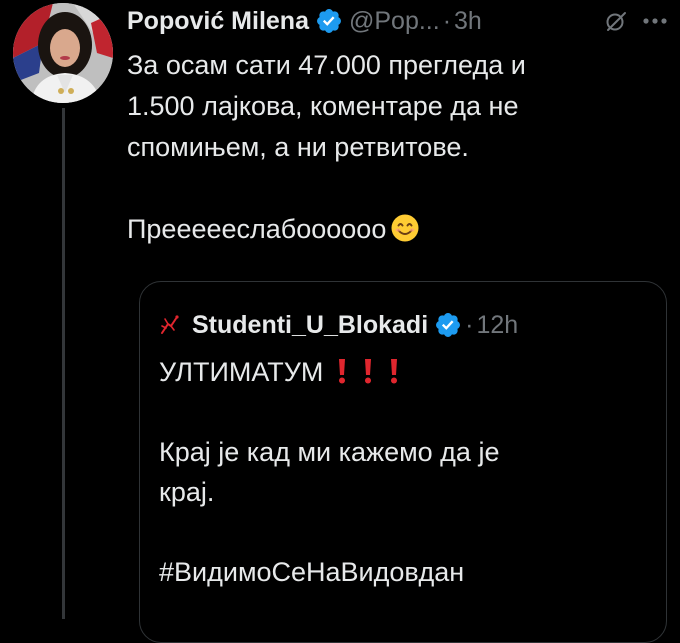 Image resolution: width=680 pixels, height=643 pixels. I want to click on tweet-text-line: 1.500 лајкова, коментаре да не, so click(323, 106).